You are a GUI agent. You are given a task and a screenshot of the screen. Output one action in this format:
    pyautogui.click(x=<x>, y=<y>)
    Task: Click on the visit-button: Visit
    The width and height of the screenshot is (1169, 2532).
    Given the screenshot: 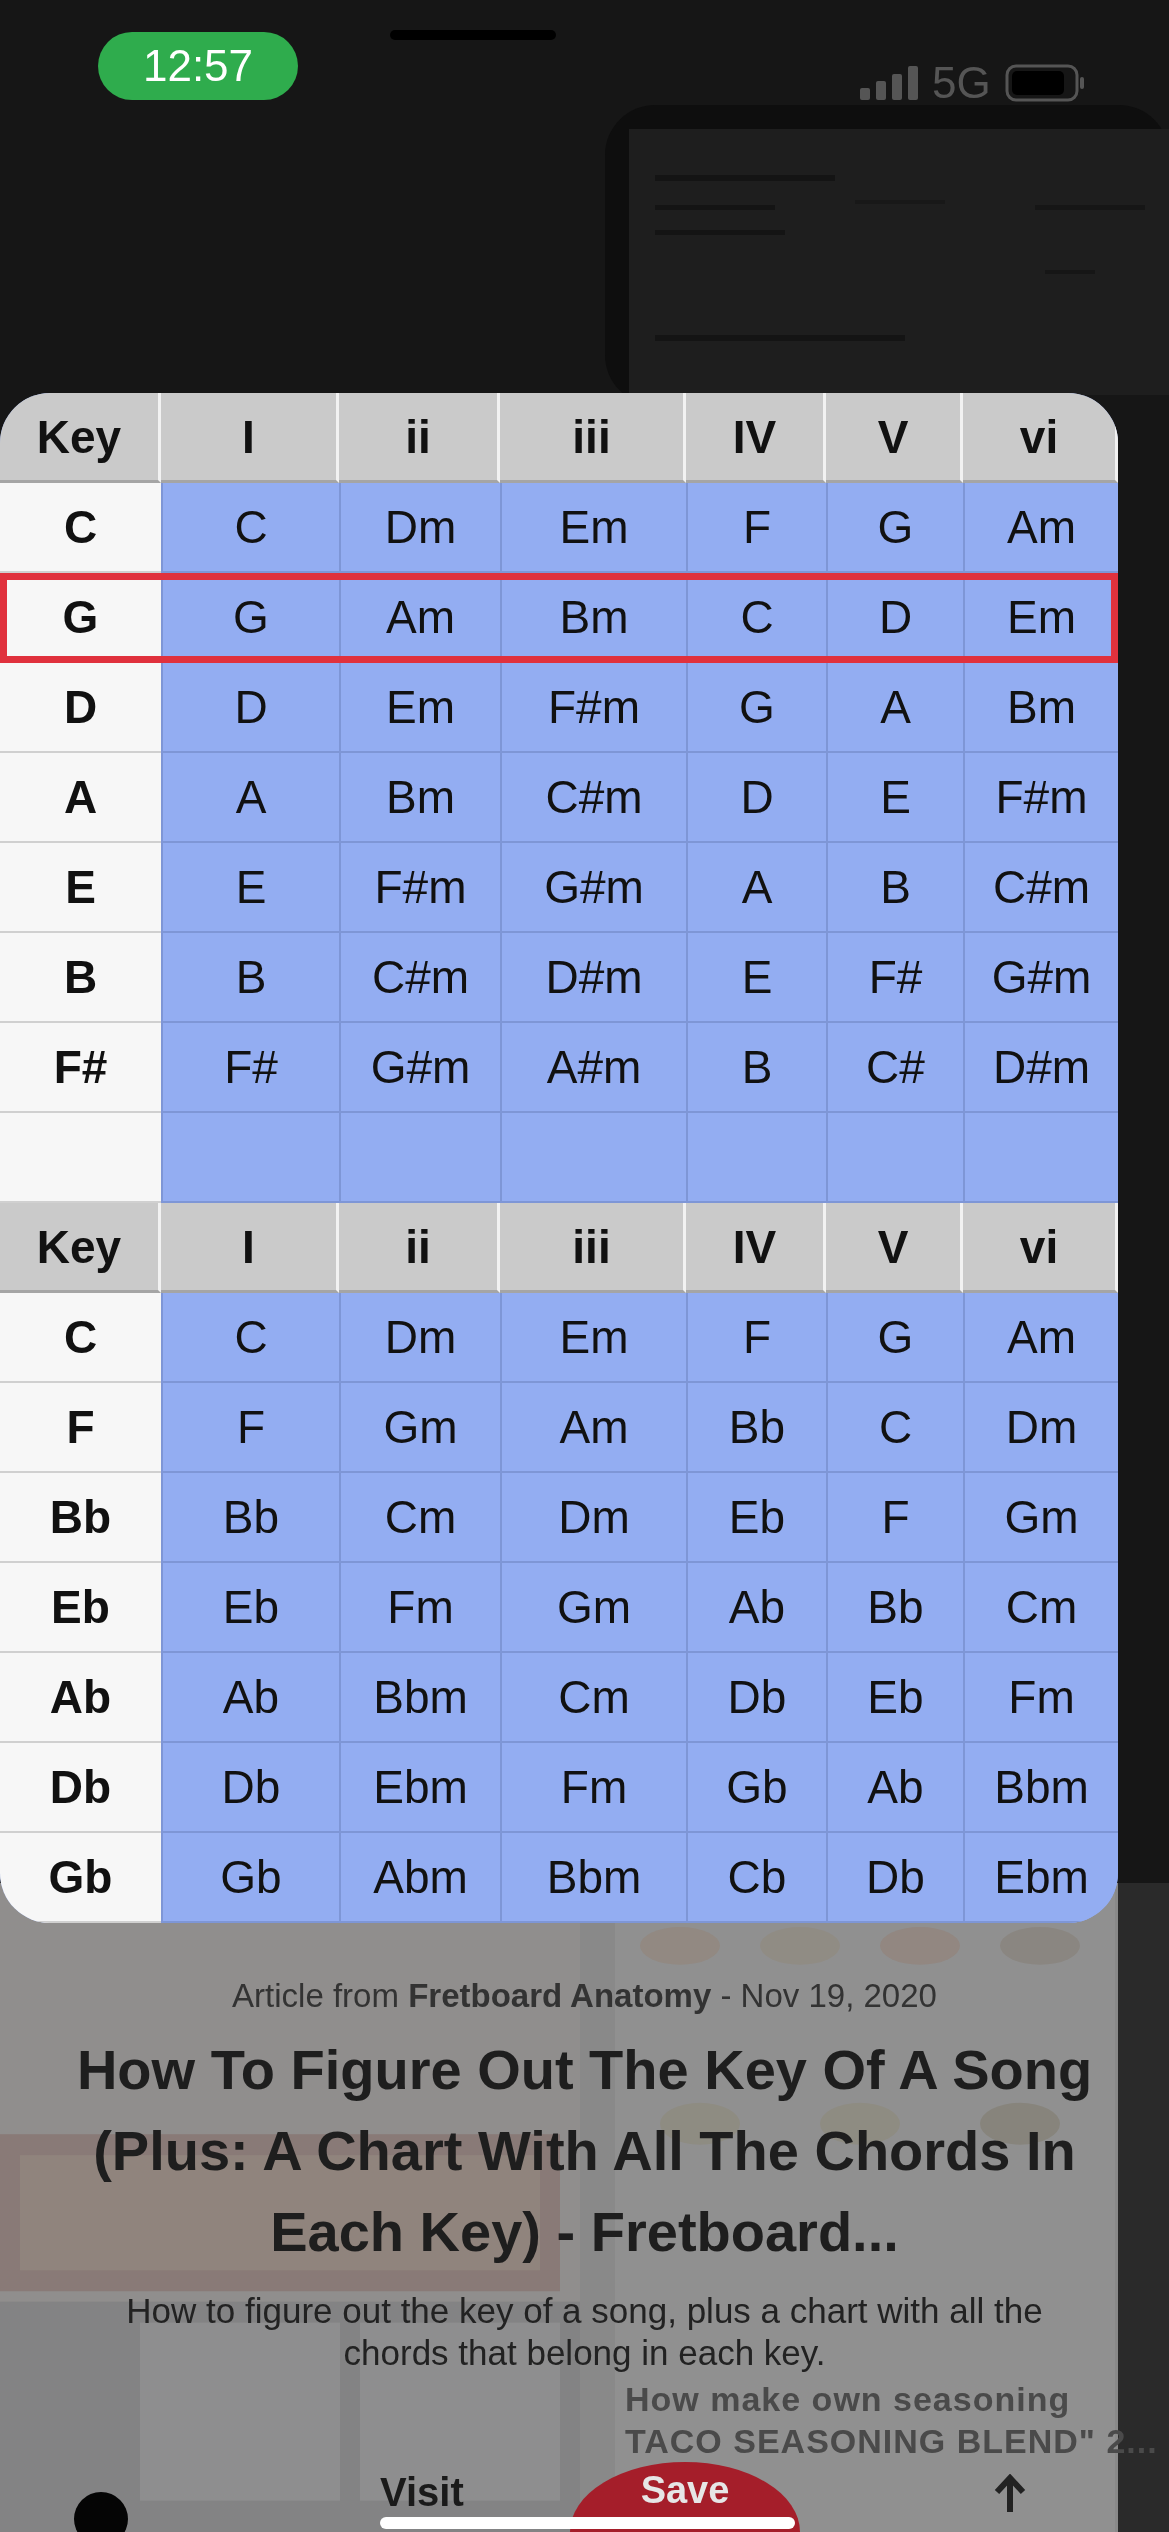 What is the action you would take?
    pyautogui.click(x=422, y=2492)
    